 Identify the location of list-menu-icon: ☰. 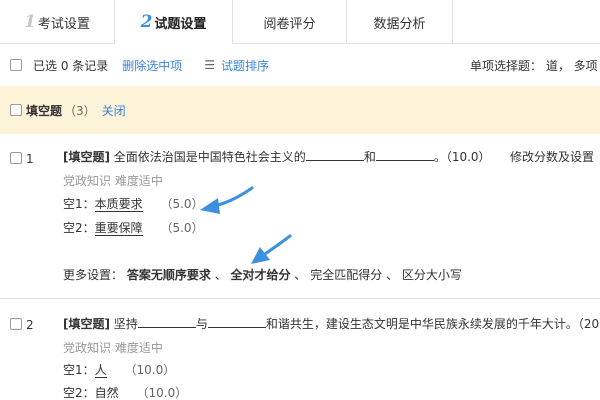
(210, 65).